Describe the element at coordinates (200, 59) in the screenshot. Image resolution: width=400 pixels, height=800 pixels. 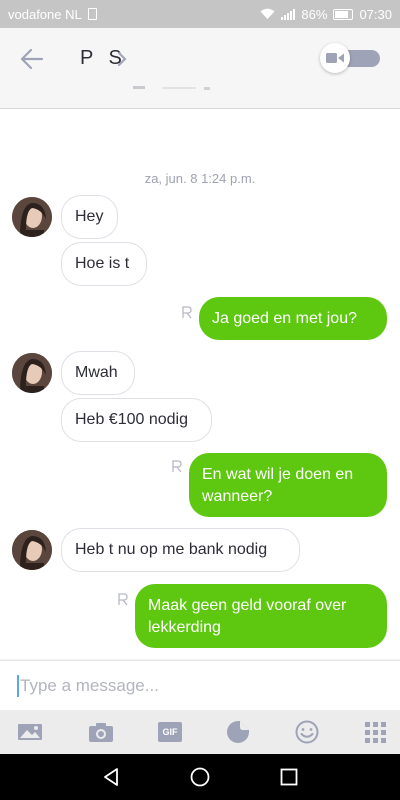
I see `chat-header: P S` at that location.